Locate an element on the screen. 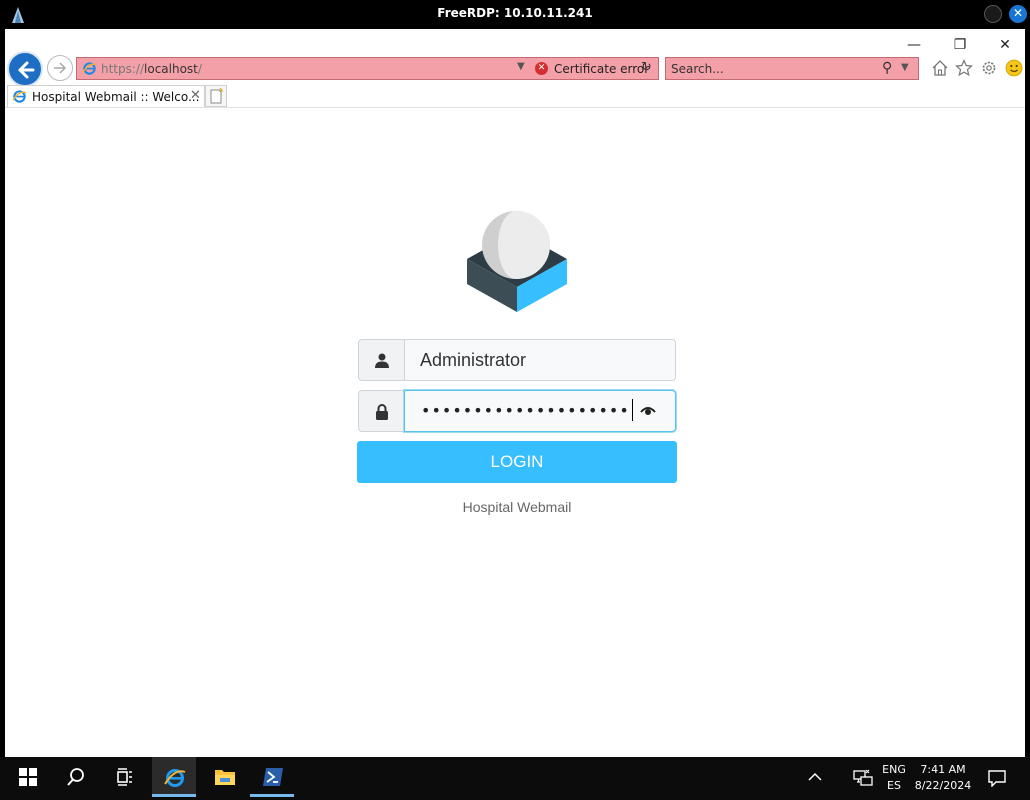 This screenshot has width=1030, height=800. rdp-window-title: FreeRDP: 10.10.11.241 is located at coordinates (515, 13).